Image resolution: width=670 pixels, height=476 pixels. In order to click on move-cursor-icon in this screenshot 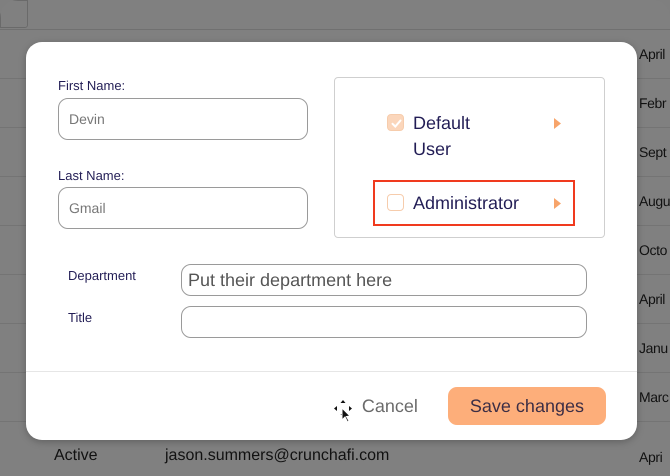, I will do `click(344, 411)`.